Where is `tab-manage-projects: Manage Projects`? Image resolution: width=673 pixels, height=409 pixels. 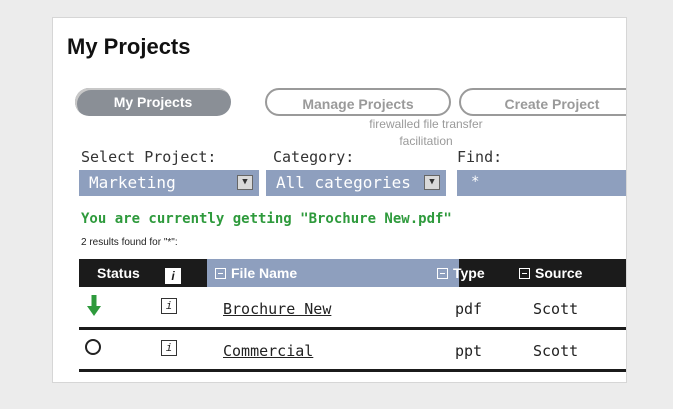 tab-manage-projects: Manage Projects is located at coordinates (358, 102).